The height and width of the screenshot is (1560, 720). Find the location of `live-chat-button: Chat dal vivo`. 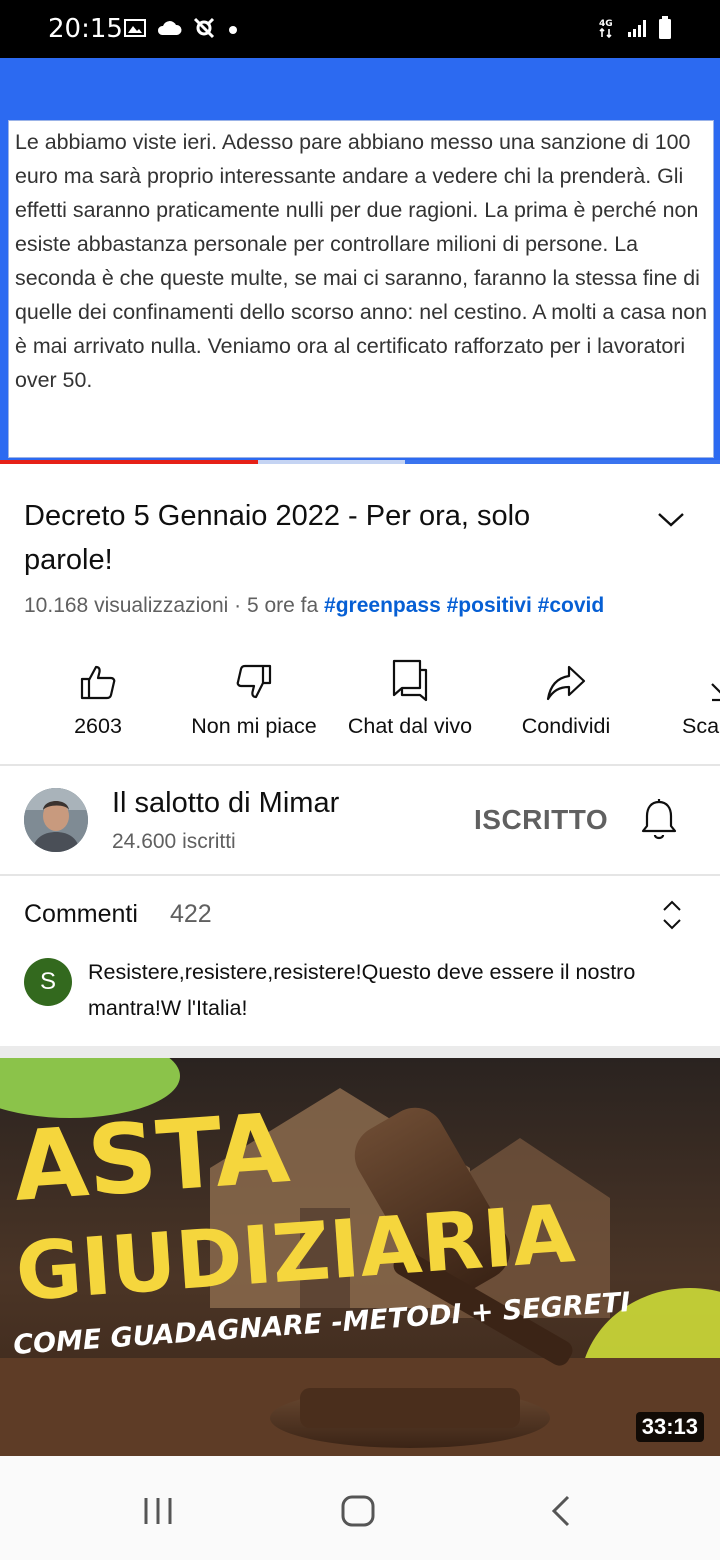

live-chat-button: Chat dal vivo is located at coordinates (410, 695).